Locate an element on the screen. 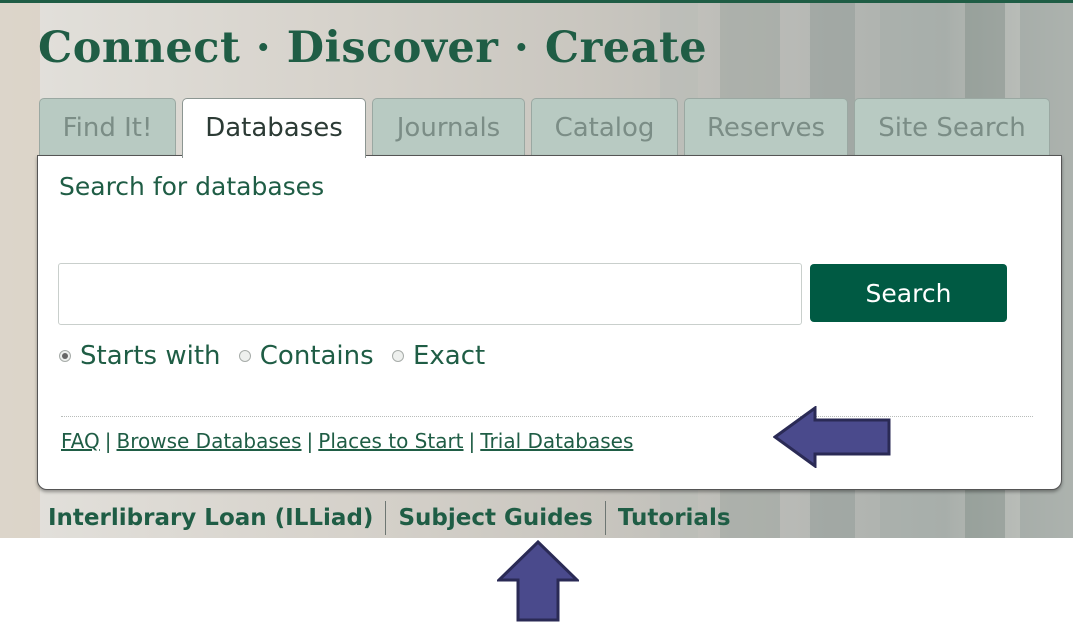  tab-databases: Databases is located at coordinates (274, 128).